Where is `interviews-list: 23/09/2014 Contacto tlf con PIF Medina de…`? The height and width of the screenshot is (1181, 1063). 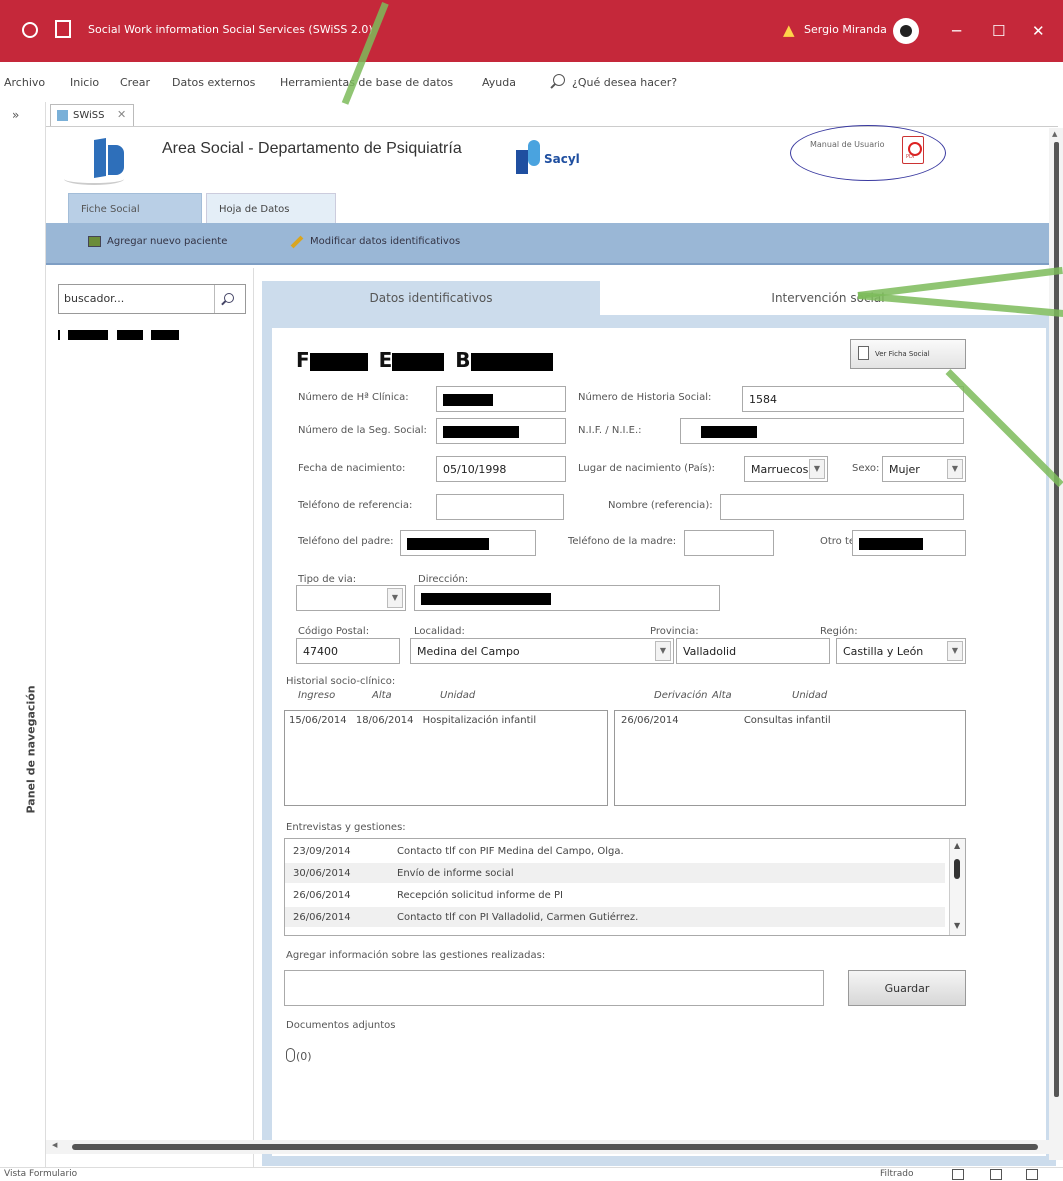 interviews-list: 23/09/2014 Contacto tlf con PIF Medina de… is located at coordinates (625, 887).